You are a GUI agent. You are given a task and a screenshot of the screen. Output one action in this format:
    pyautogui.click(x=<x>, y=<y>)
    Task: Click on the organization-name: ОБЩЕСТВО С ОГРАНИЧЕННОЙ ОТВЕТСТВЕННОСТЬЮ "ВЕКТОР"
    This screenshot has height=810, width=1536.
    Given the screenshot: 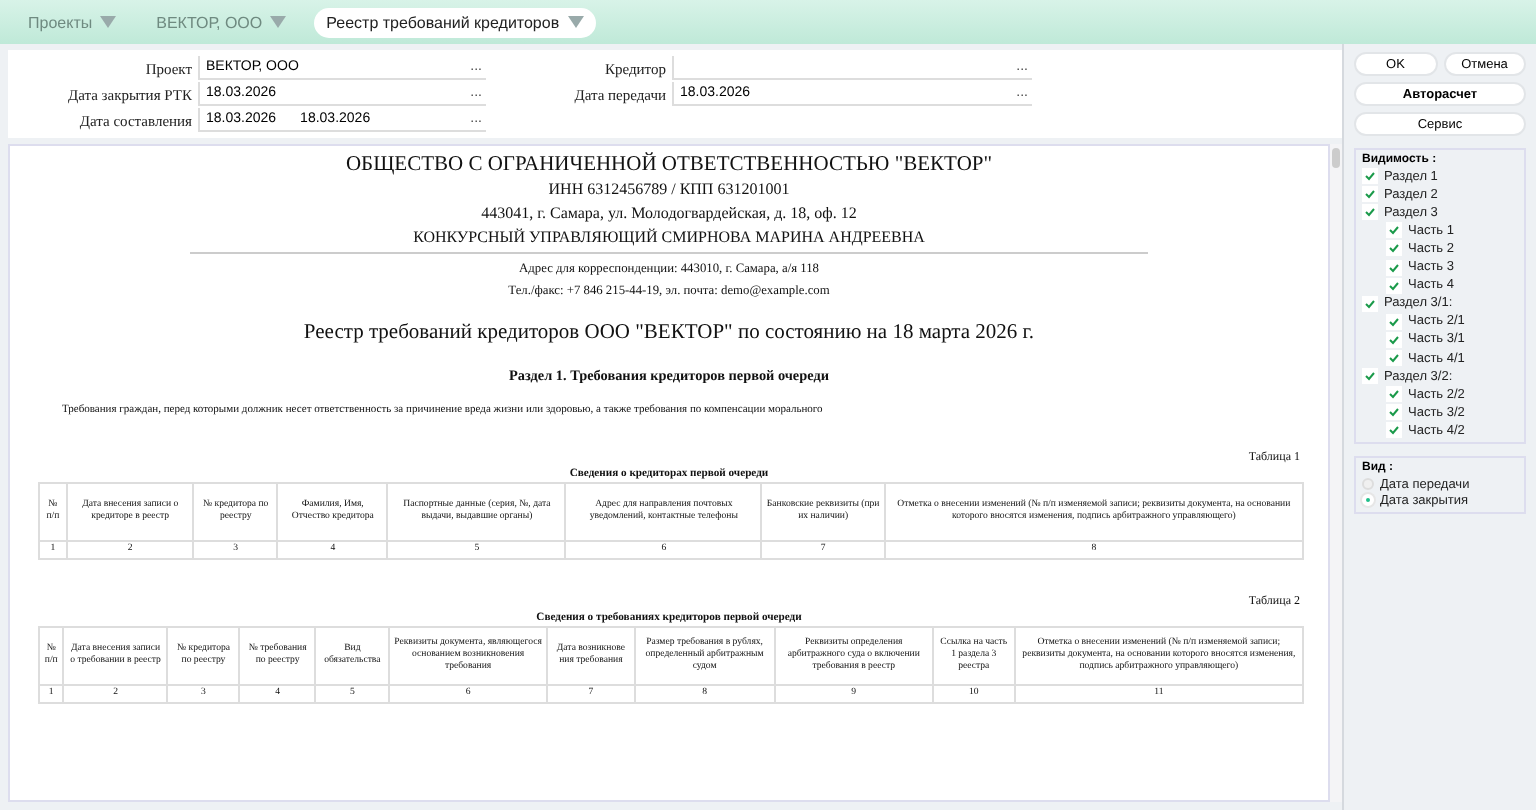 What is the action you would take?
    pyautogui.click(x=669, y=165)
    